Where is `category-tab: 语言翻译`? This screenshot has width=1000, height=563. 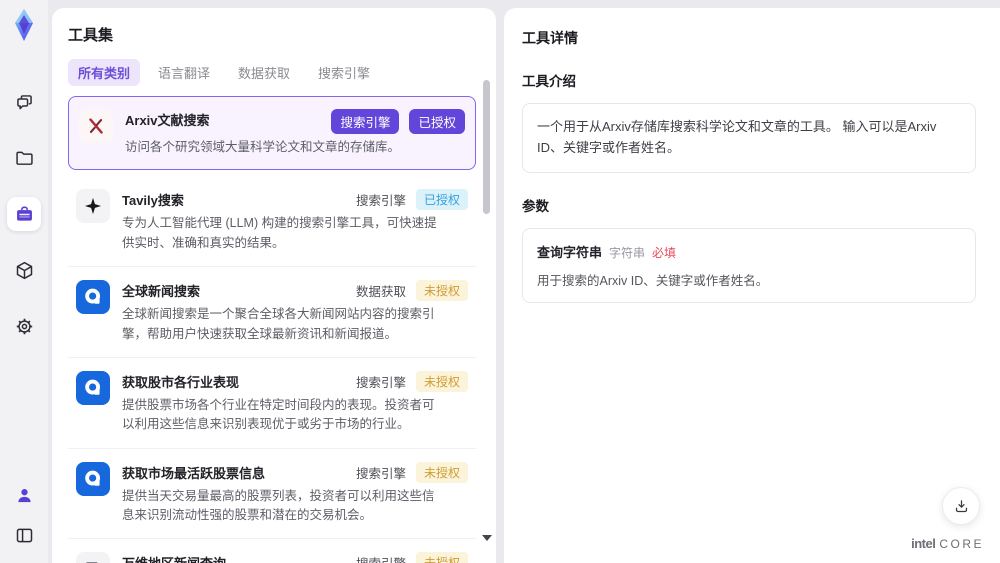 category-tab: 语言翻译 is located at coordinates (184, 72).